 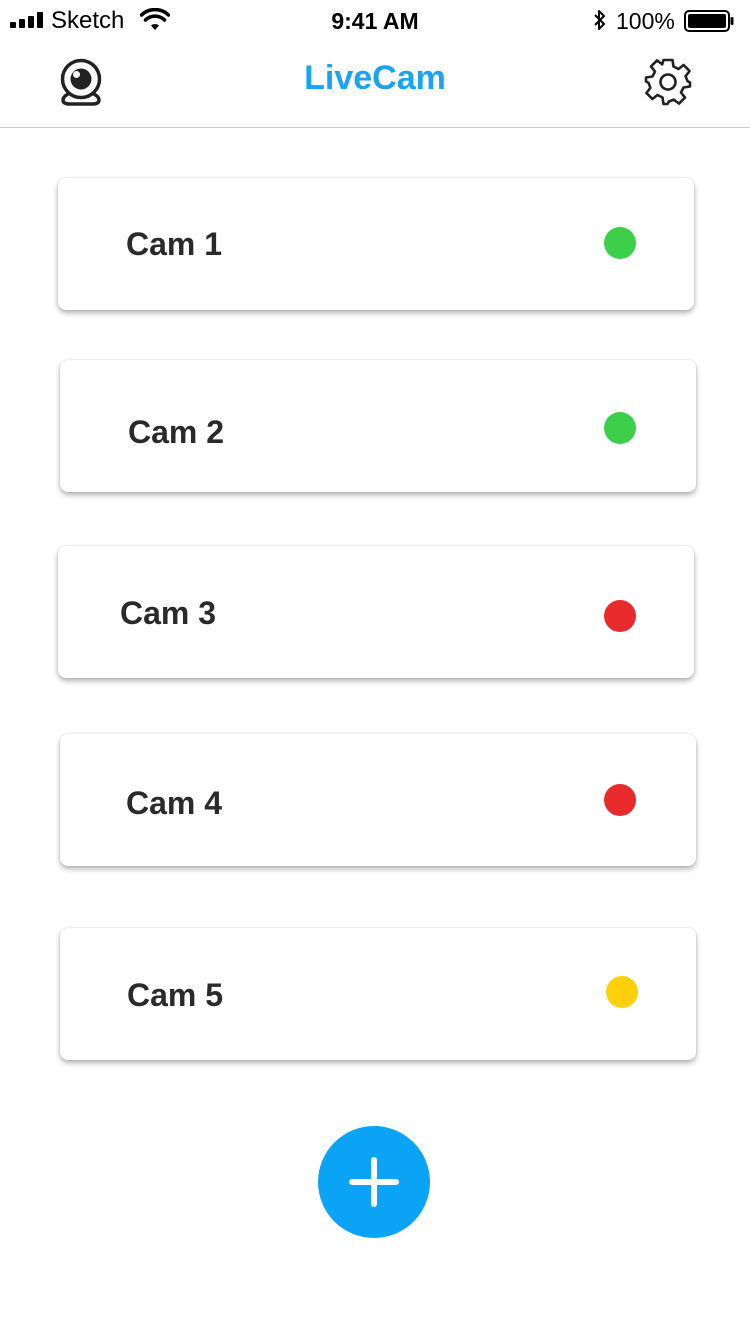 I want to click on camera-label: Cam 5, so click(x=175, y=995).